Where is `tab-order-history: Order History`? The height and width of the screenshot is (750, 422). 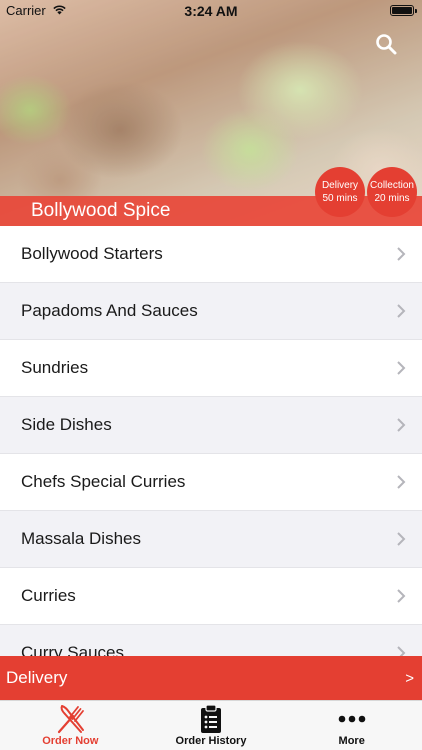
tab-order-history: Order History is located at coordinates (211, 725).